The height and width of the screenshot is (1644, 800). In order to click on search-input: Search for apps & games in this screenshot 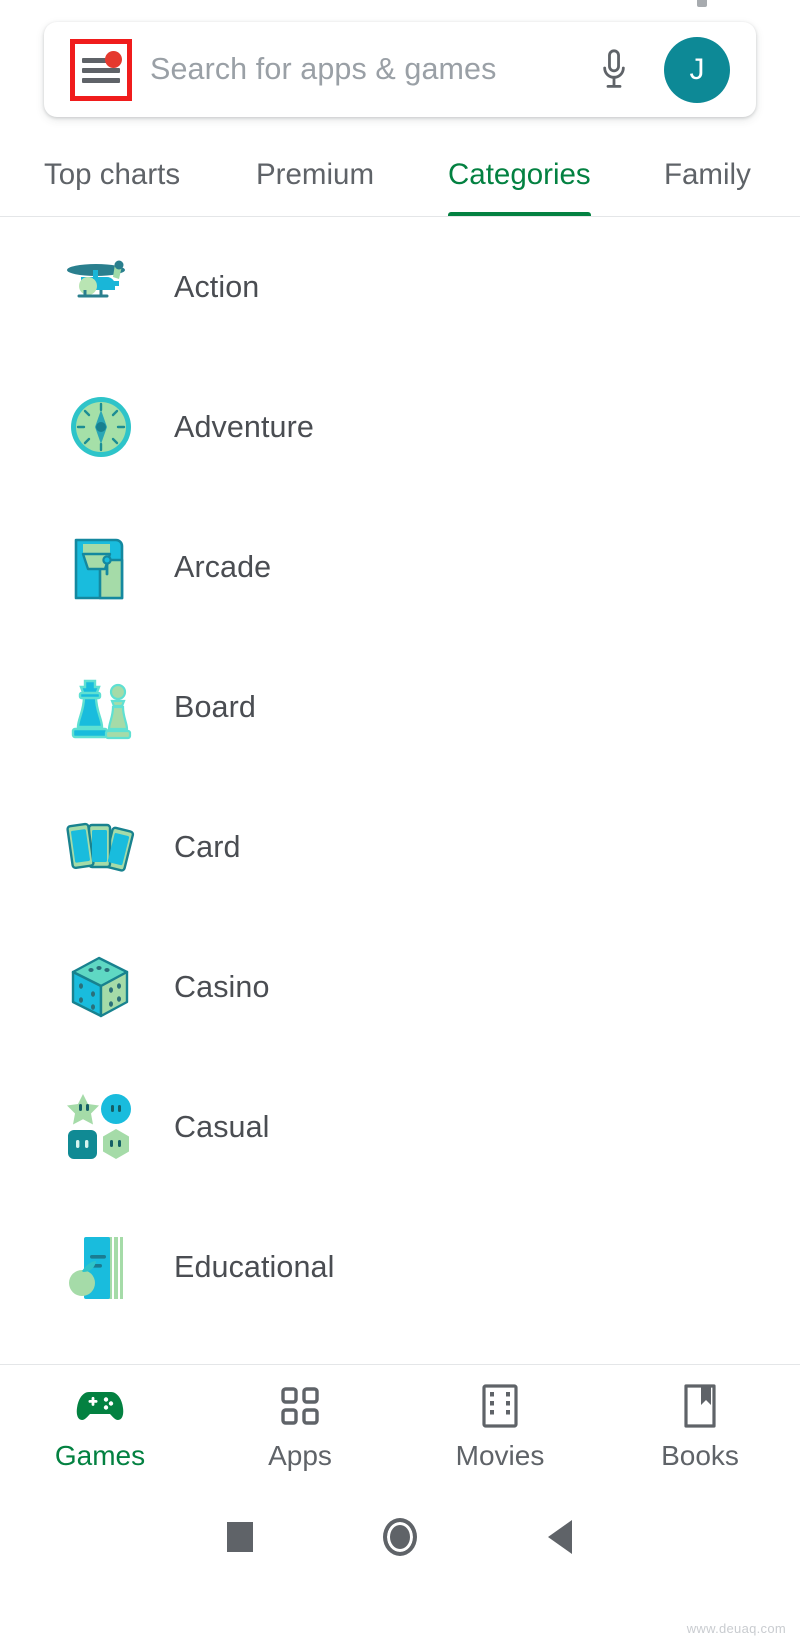, I will do `click(368, 69)`.